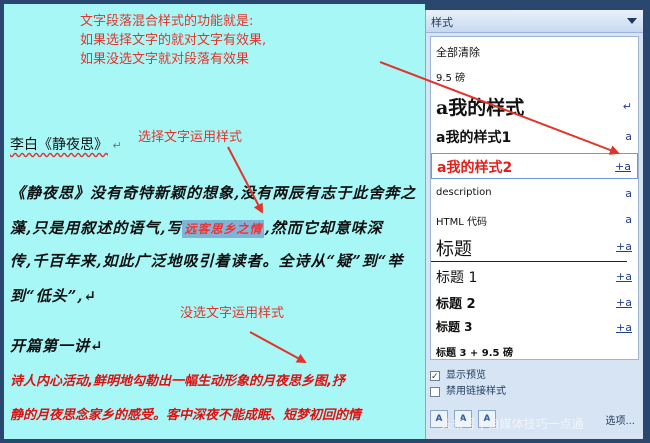 This screenshot has width=650, height=443. Describe the element at coordinates (278, 347) in the screenshot. I see `arrow-to-paragraph` at that location.